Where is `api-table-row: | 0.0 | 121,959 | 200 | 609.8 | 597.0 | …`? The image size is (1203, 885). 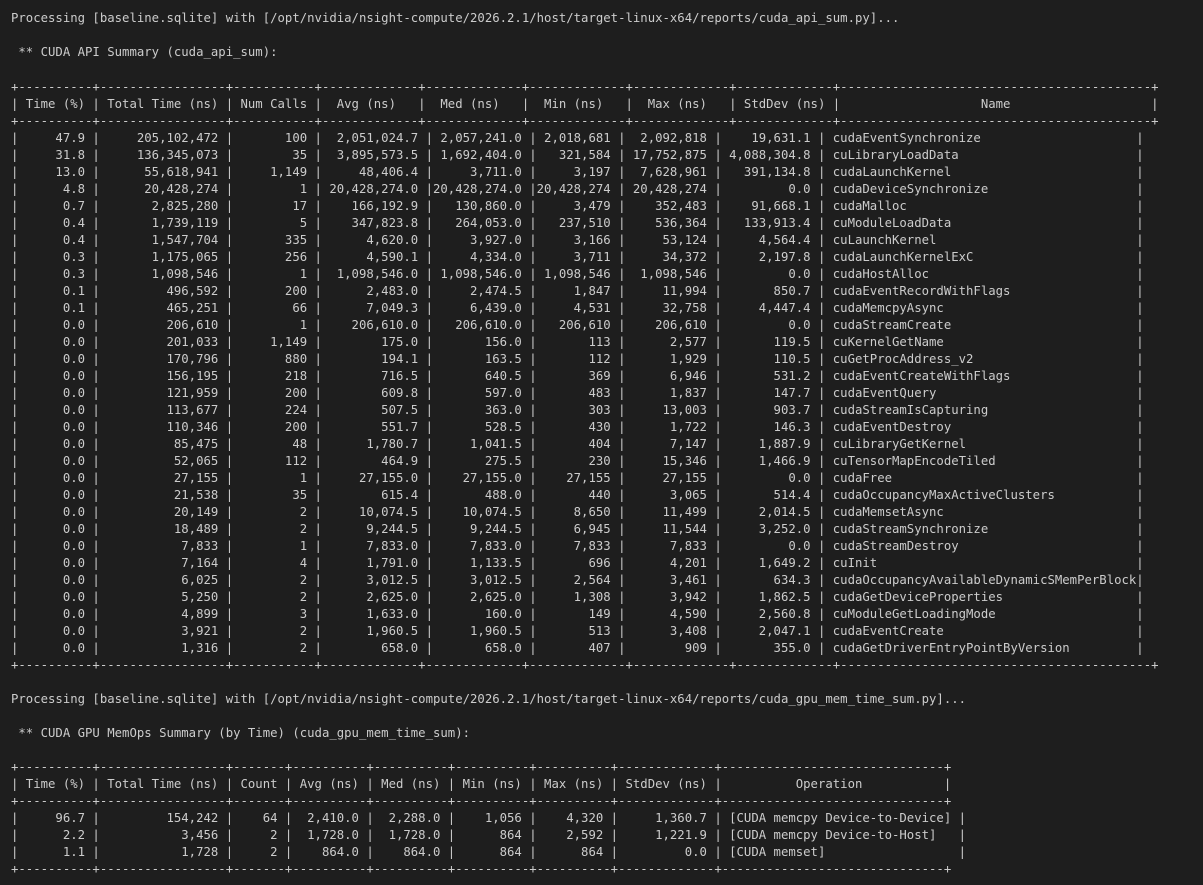 api-table-row: | 0.0 | 121,959 | 200 | 609.8 | 597.0 | … is located at coordinates (577, 393).